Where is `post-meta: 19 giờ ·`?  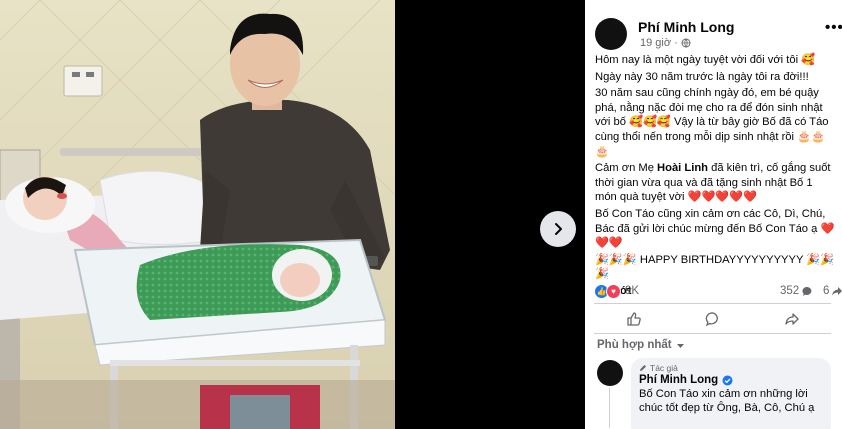 post-meta: 19 giờ · is located at coordinates (665, 43).